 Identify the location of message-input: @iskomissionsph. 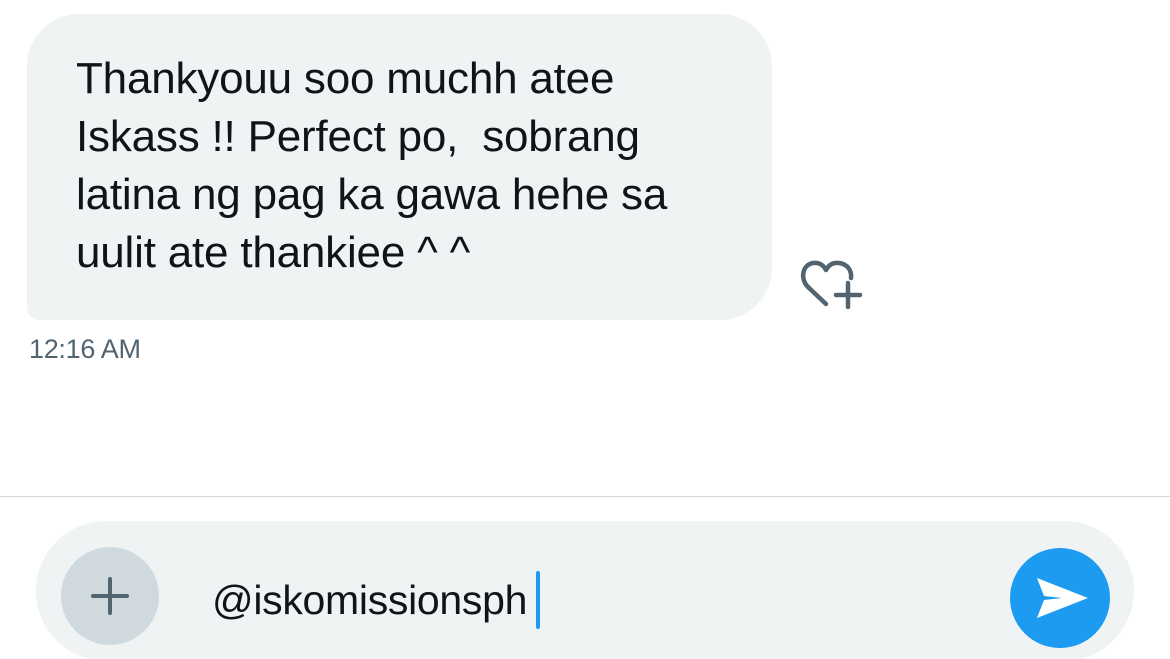
(376, 600).